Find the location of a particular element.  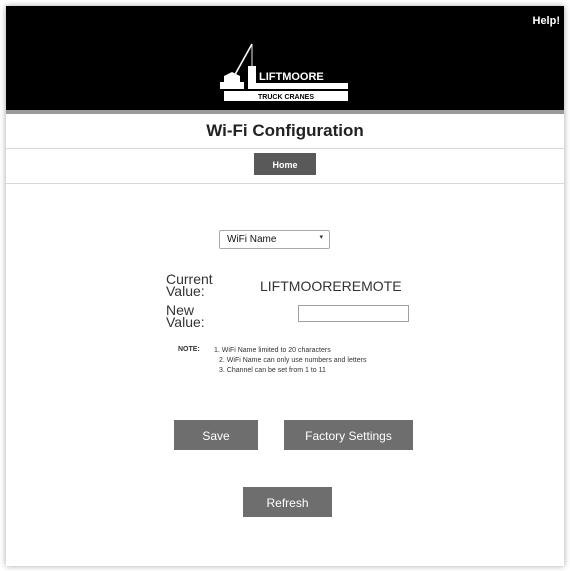

new-value-label: New Value: is located at coordinates (185, 316).